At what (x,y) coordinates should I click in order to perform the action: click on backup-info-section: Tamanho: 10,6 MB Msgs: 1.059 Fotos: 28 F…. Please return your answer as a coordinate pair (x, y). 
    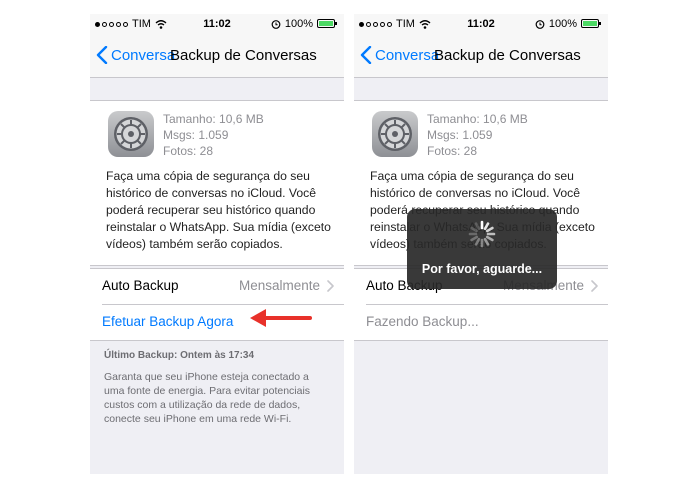
    Looking at the image, I should click on (217, 183).